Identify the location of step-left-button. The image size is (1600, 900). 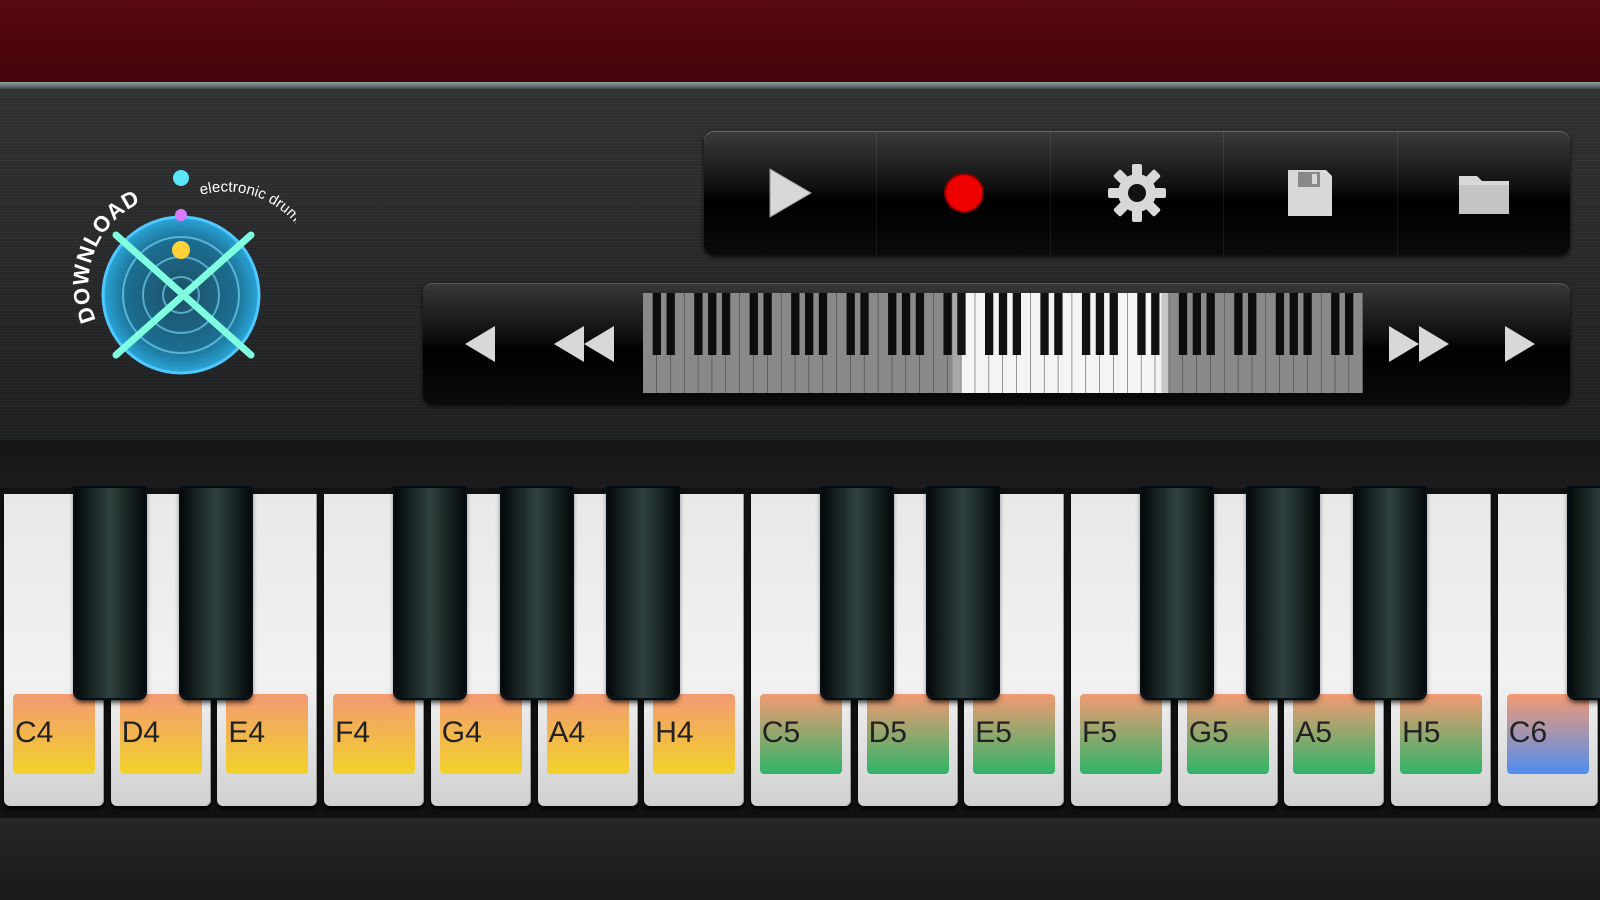
(480, 343).